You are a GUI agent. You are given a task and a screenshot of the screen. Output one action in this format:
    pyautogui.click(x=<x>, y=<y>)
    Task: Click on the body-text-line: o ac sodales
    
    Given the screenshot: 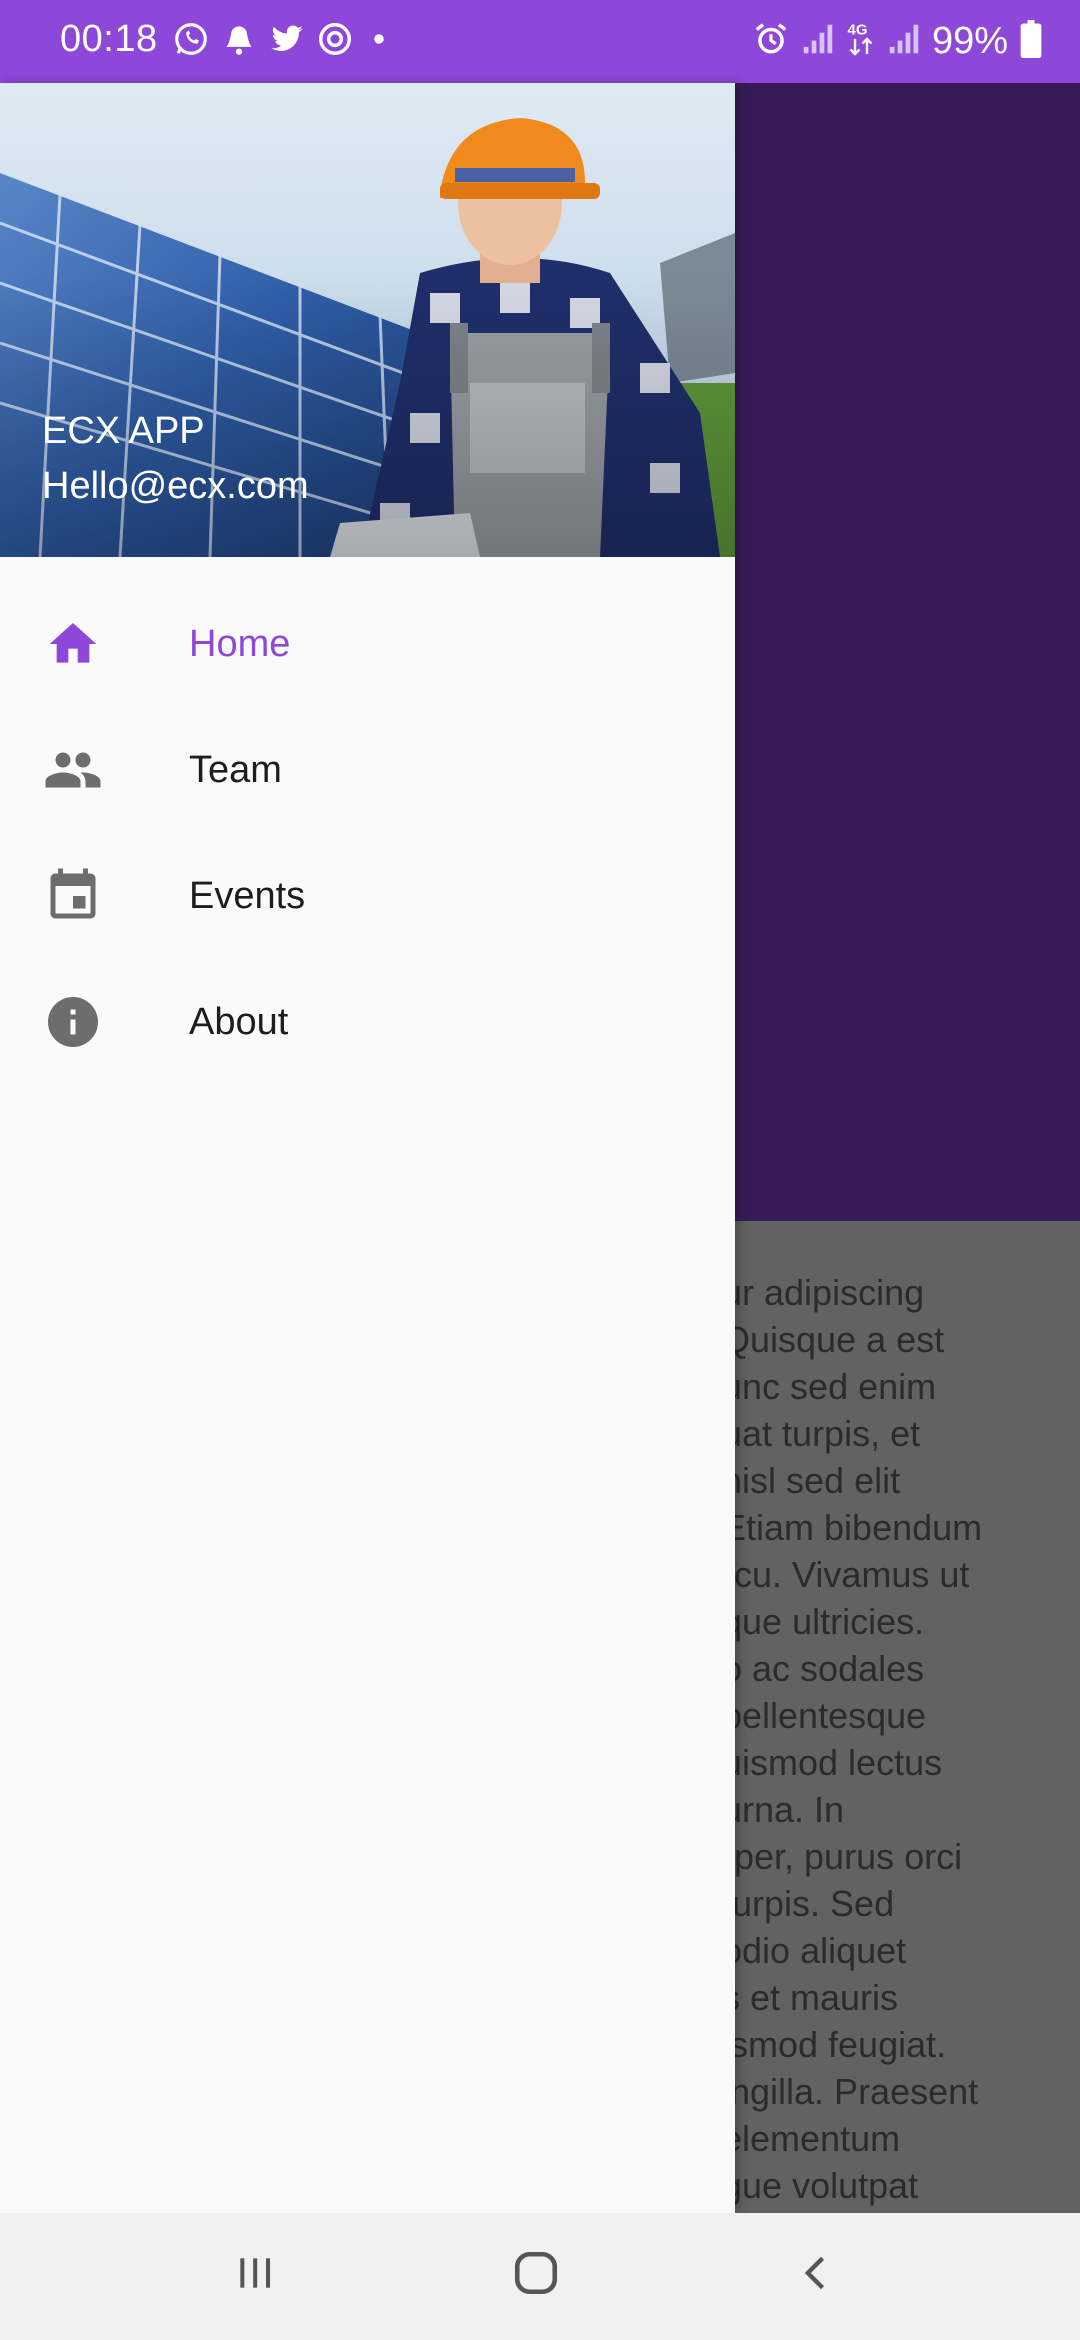 What is the action you would take?
    pyautogui.click(x=823, y=1668)
    